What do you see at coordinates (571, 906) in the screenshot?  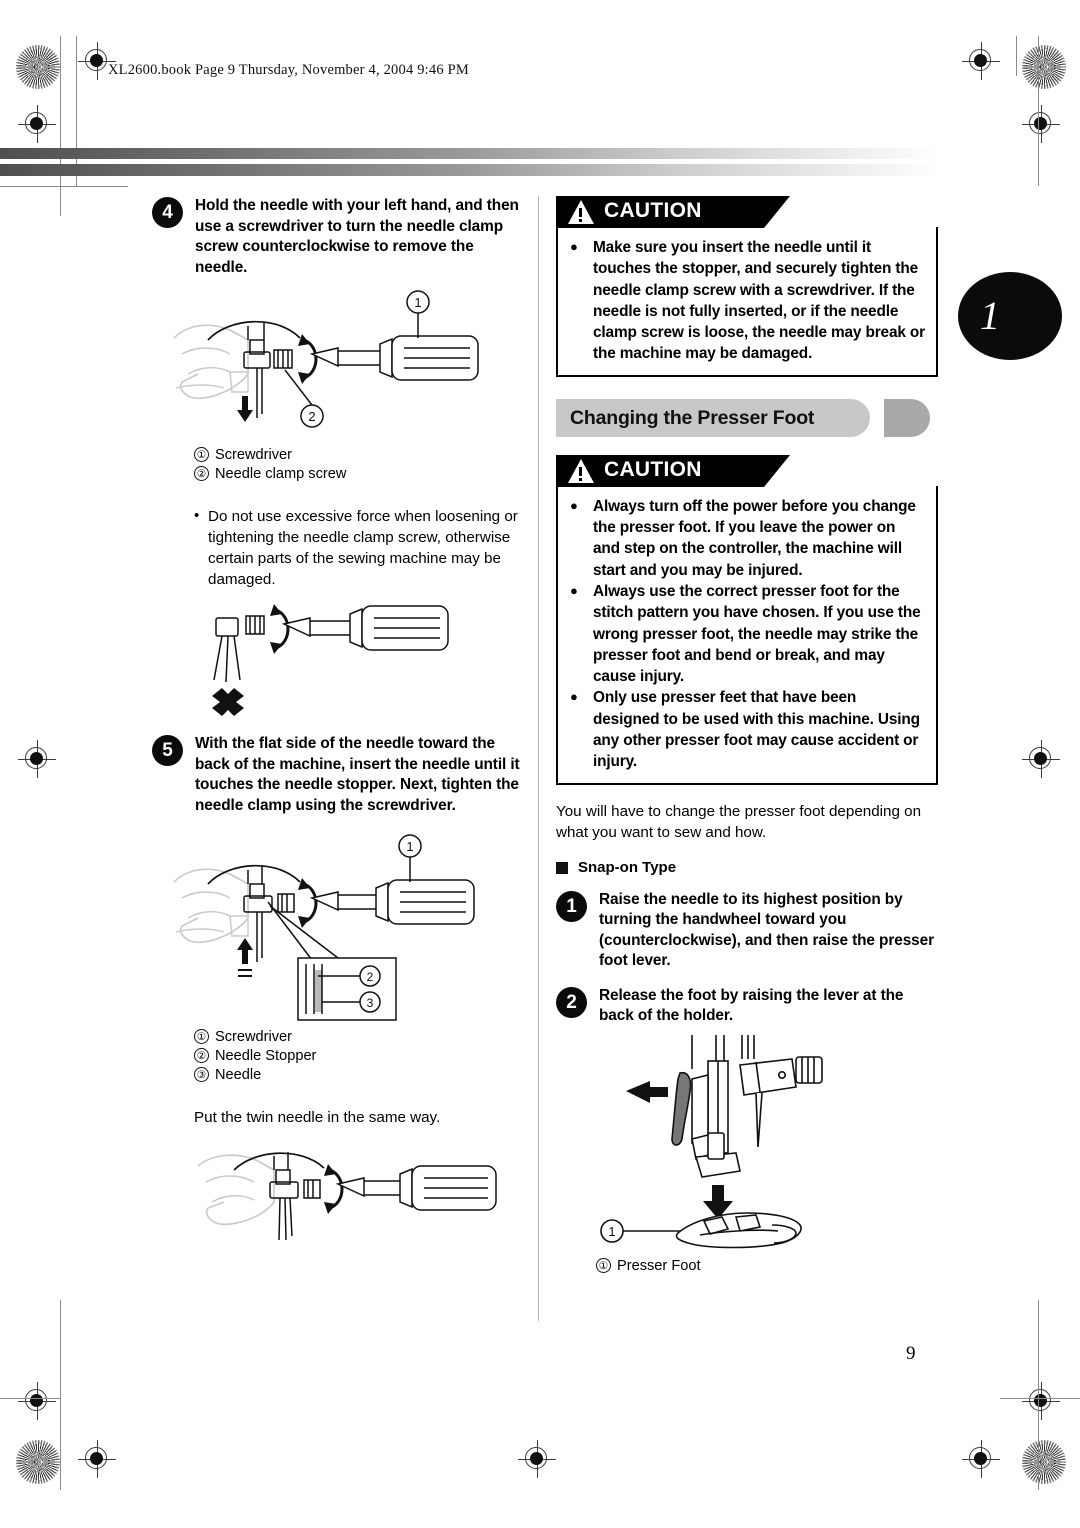 I see `step-1-number: 1` at bounding box center [571, 906].